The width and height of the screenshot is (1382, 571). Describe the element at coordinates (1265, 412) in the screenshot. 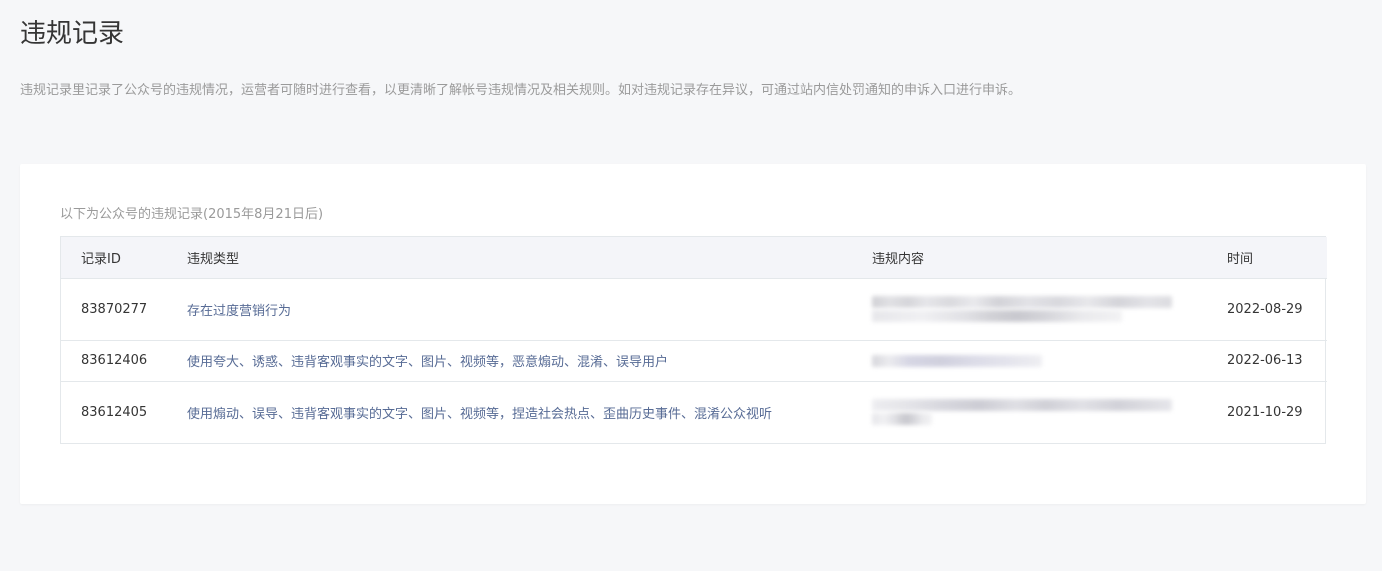

I see `record-time: 2021-10-29` at that location.